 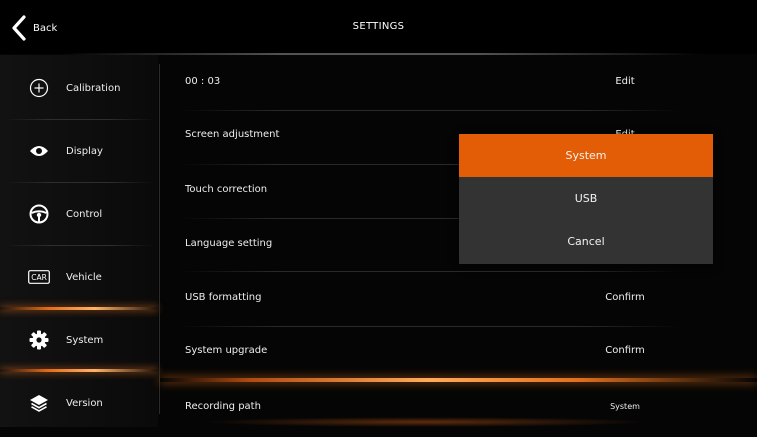 I want to click on sidebar-item-control: Control, so click(x=79, y=214).